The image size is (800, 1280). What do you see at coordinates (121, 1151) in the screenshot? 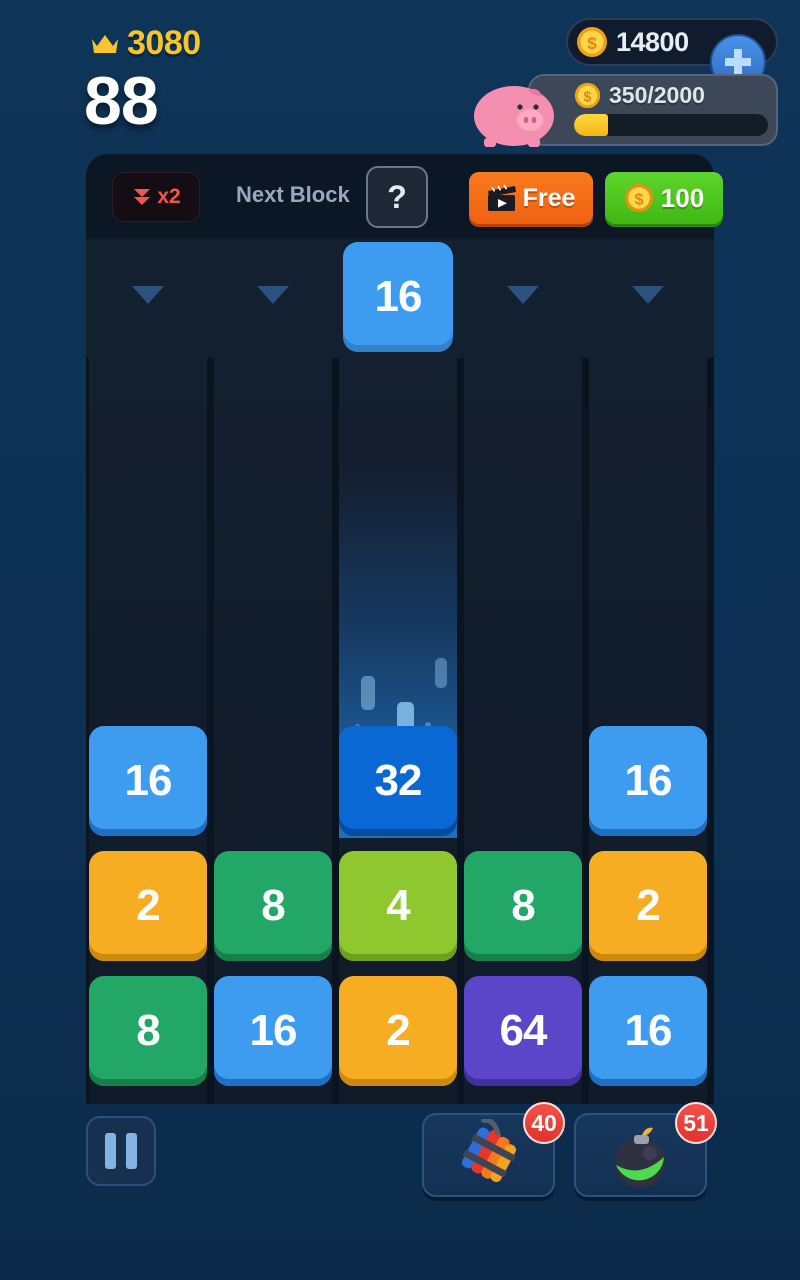
I see `pause-button` at bounding box center [121, 1151].